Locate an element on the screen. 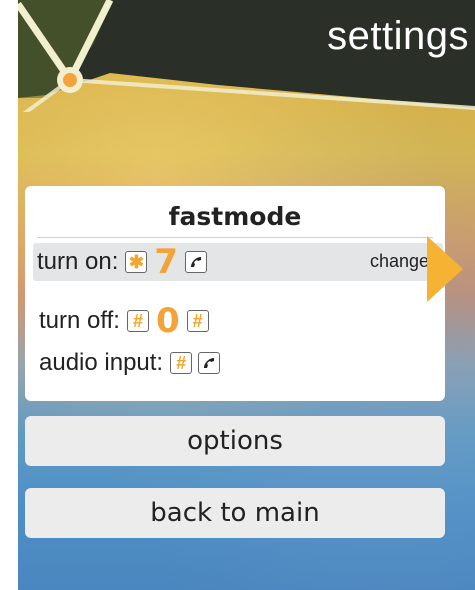 Image resolution: width=475 pixels, height=590 pixels. star-key-icon: ✱ is located at coordinates (136, 262).